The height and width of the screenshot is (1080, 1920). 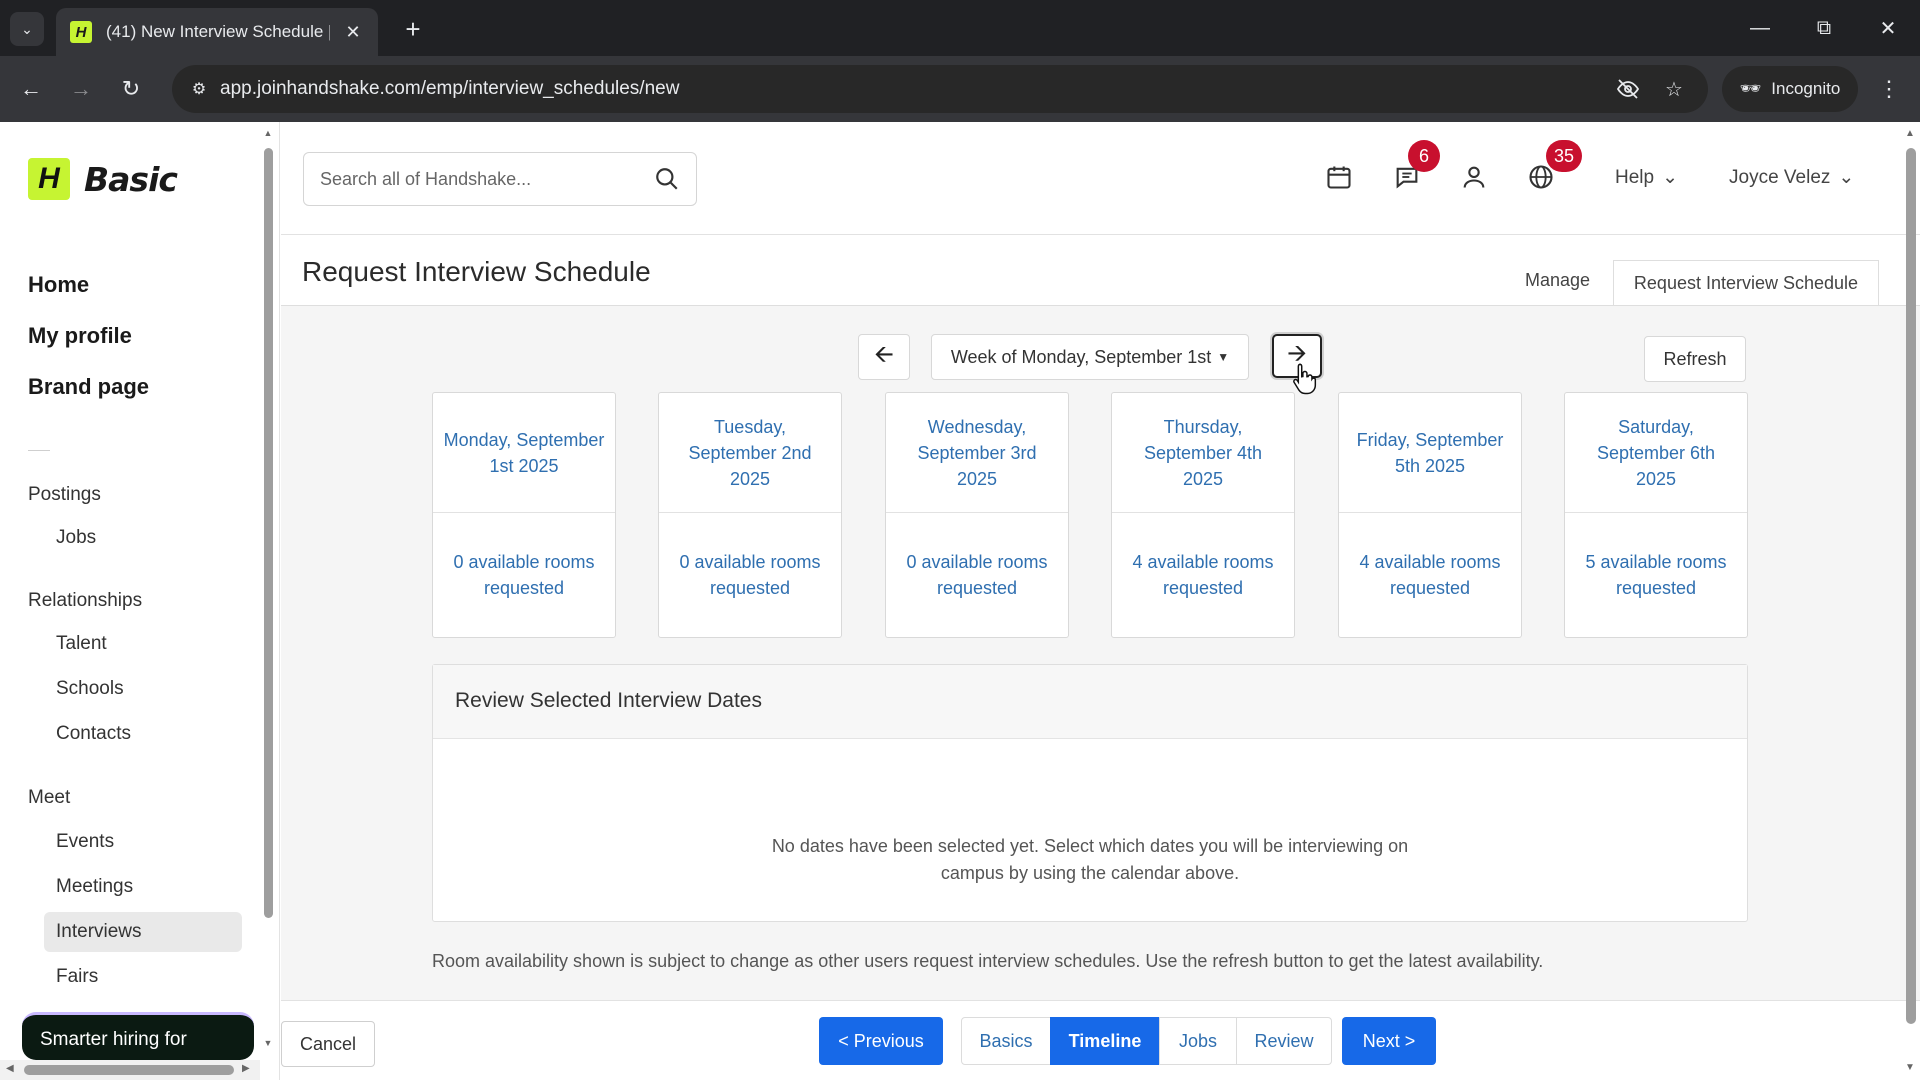 I want to click on tab-search-button: ⌄, so click(x=27, y=29).